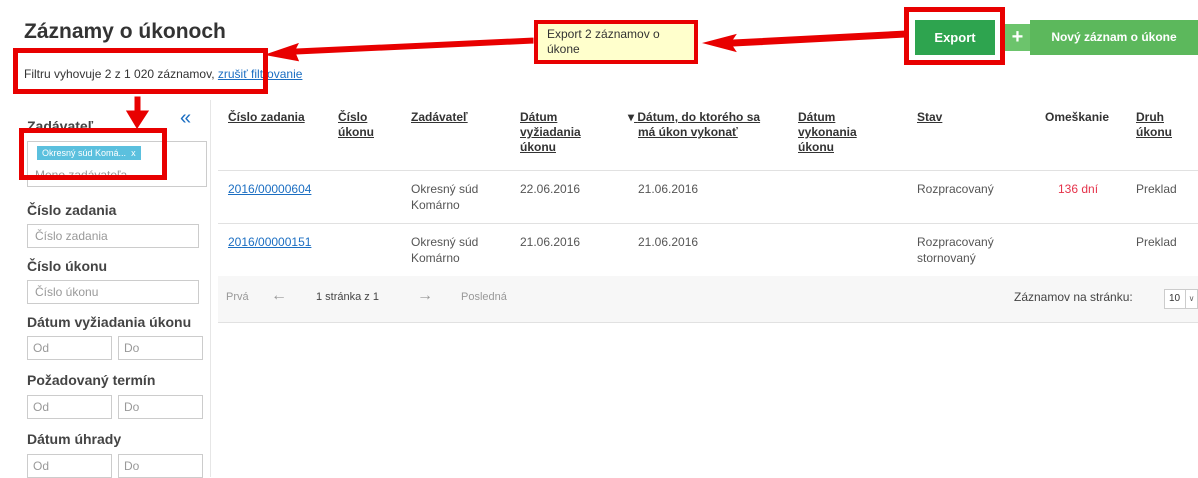  Describe the element at coordinates (140, 71) in the screenshot. I see `filter-info-highlight` at that location.